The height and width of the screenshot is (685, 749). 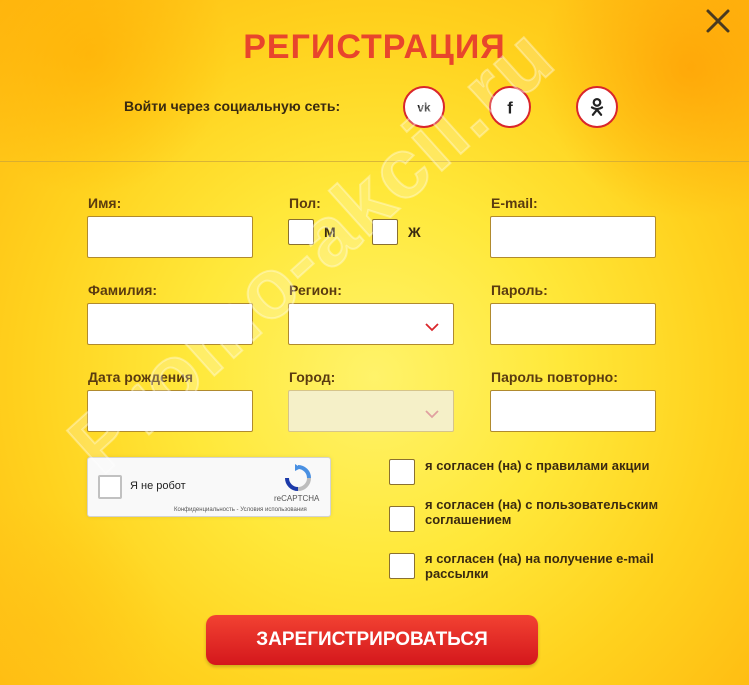 I want to click on odnoklassniki-login-button, so click(x=597, y=107).